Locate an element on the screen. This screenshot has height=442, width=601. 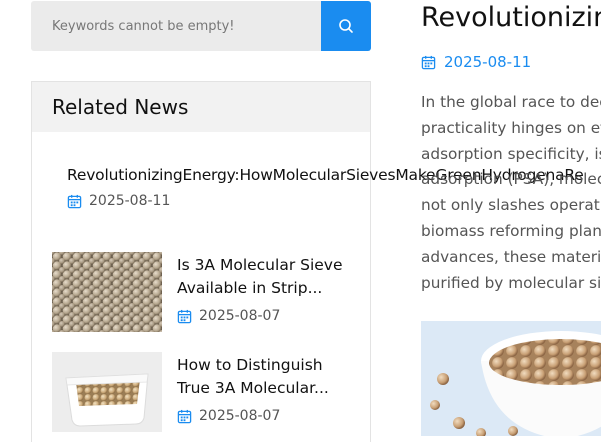
article-line: not only slashes operating is located at coordinates (511, 205).